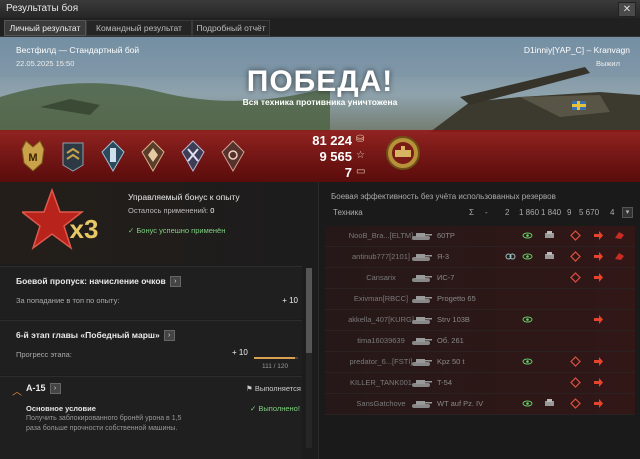  What do you see at coordinates (445, 382) in the screenshot?
I see `row-vehicle-name: T-54` at bounding box center [445, 382].